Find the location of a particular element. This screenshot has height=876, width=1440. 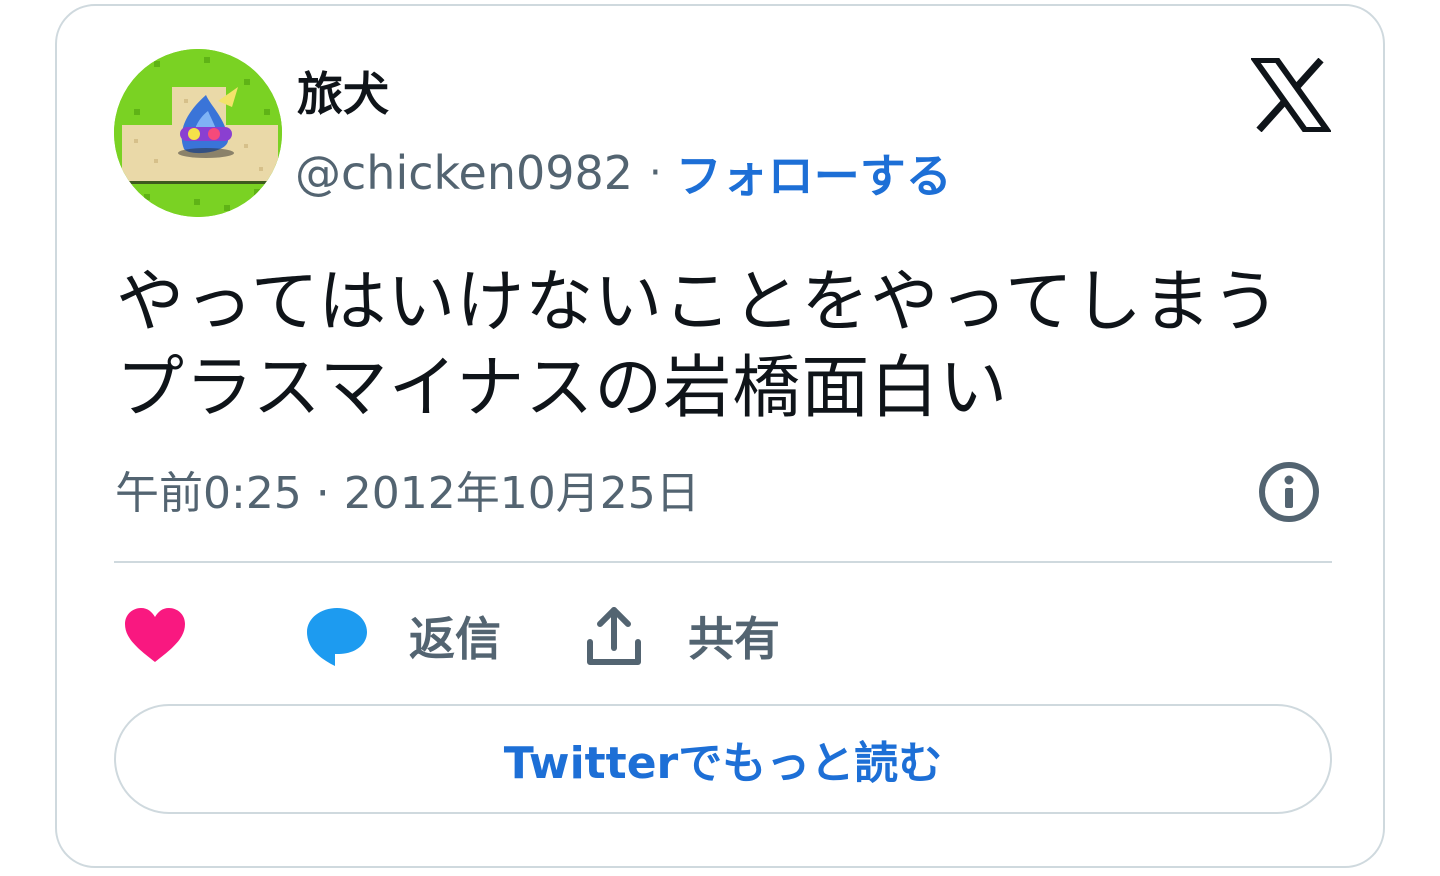

user-handle: @chicken0982 is located at coordinates (464, 173).